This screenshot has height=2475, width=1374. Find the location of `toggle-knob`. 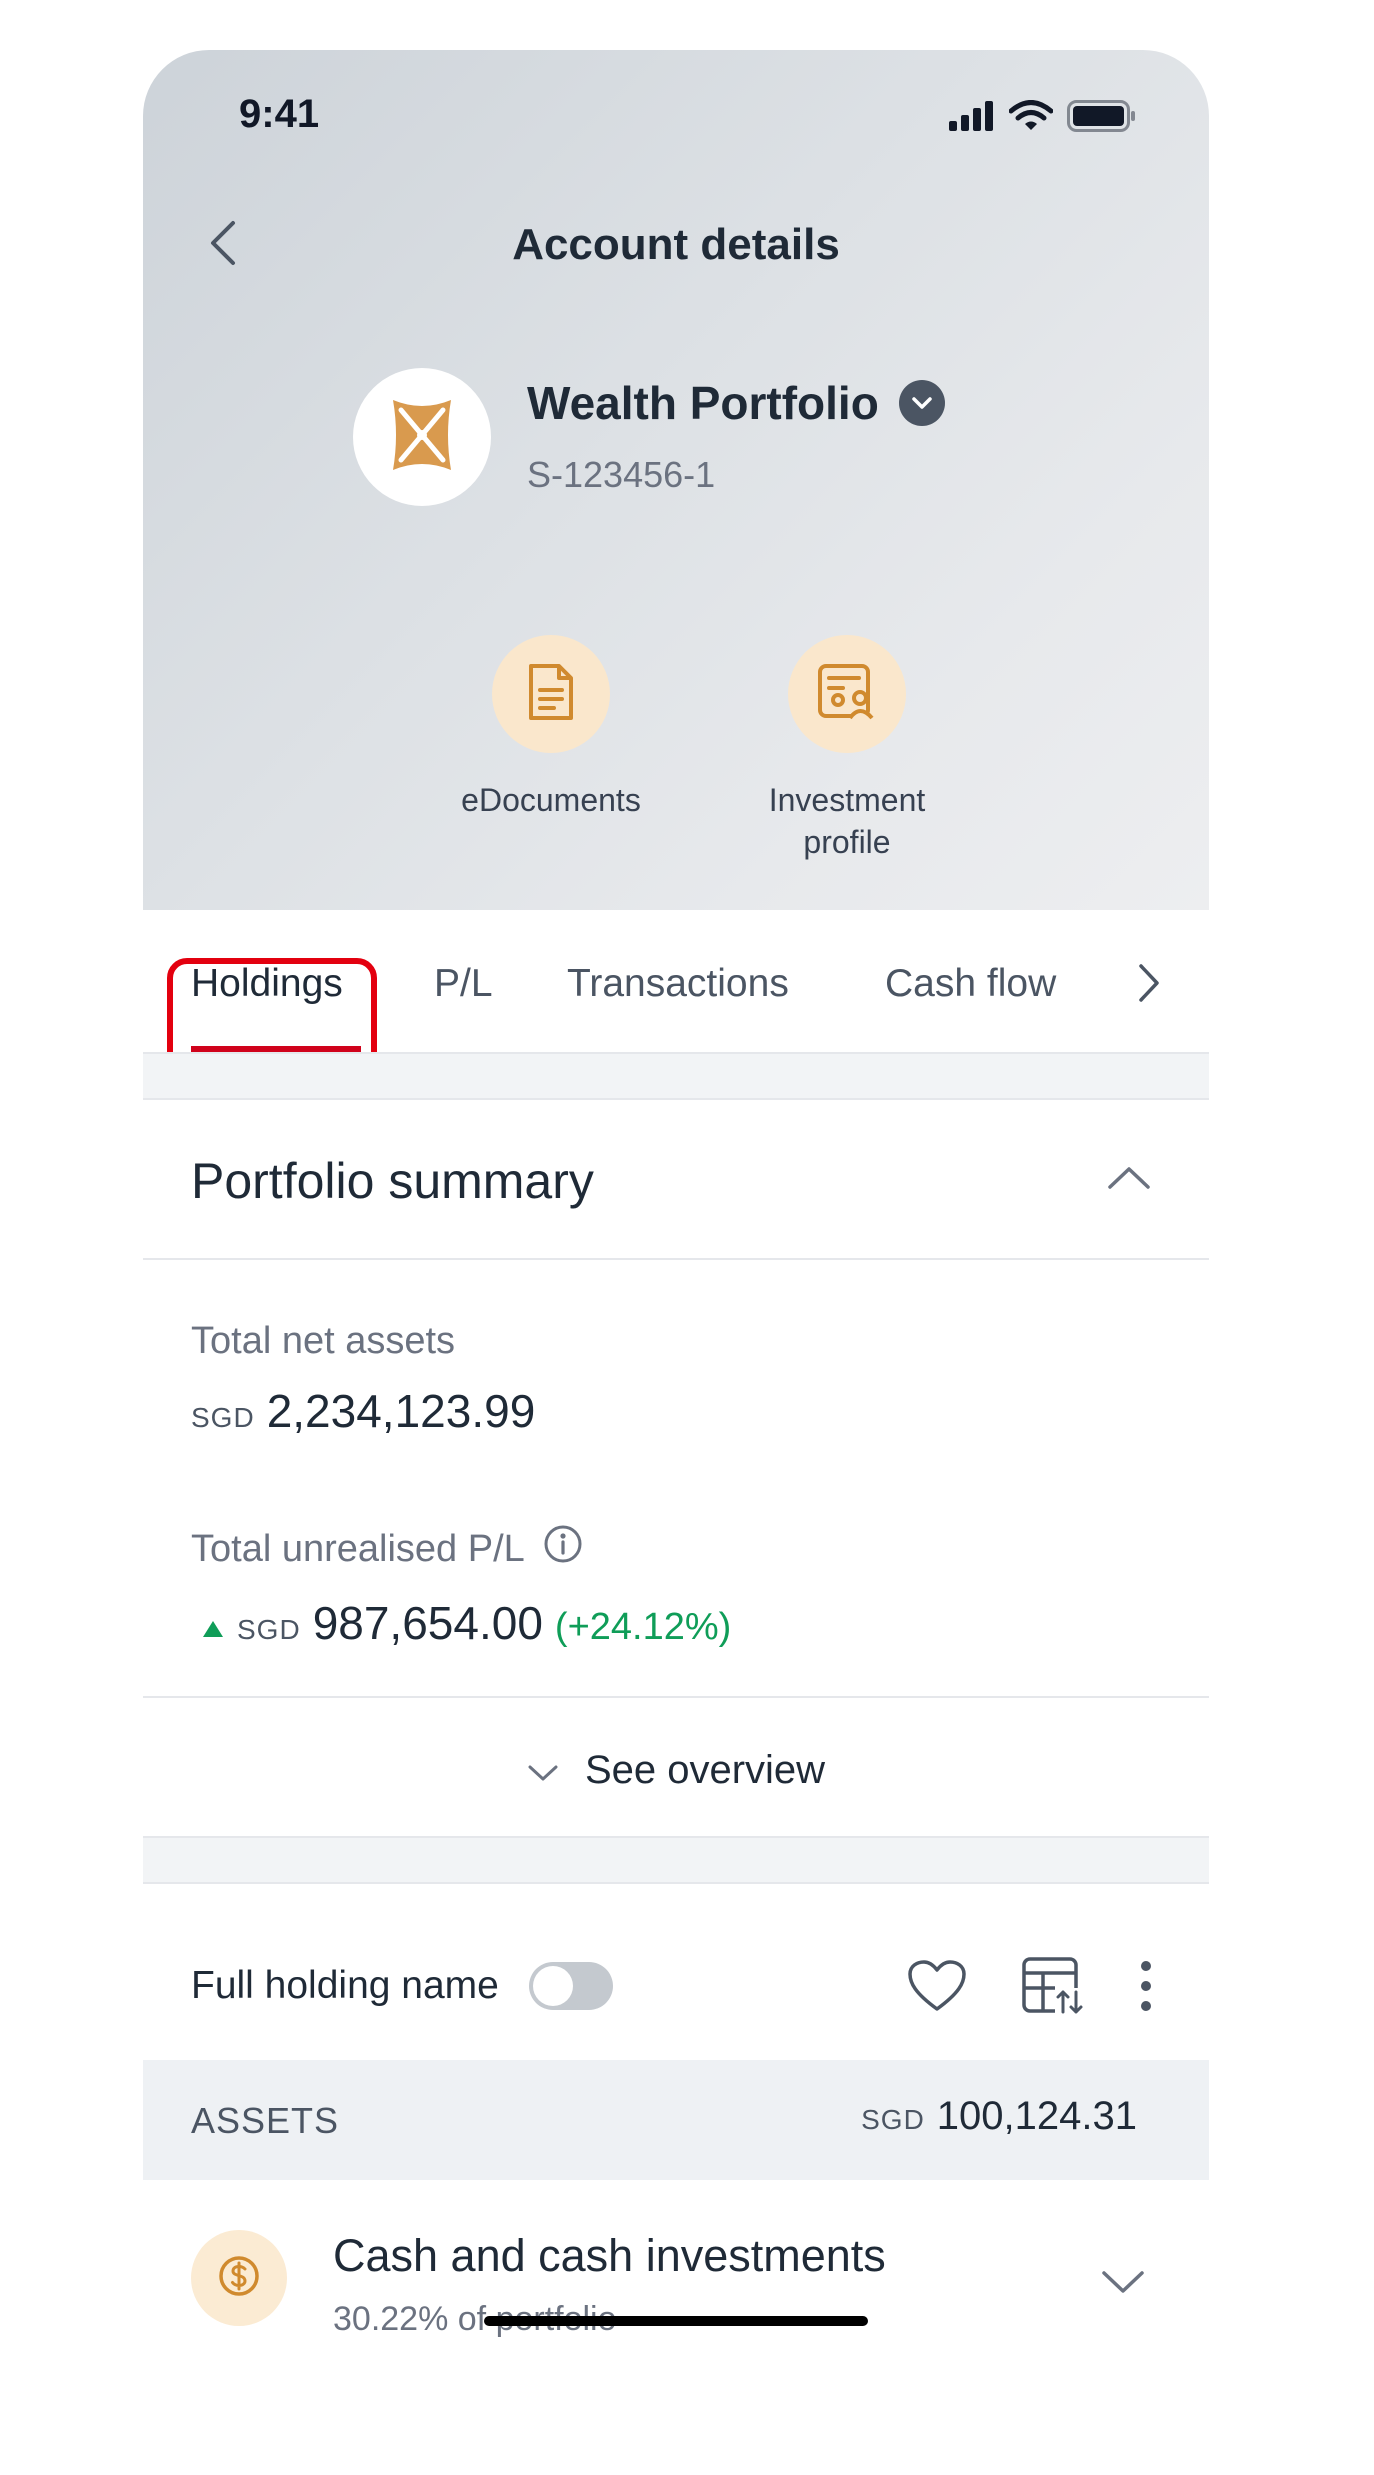

toggle-knob is located at coordinates (552, 1986).